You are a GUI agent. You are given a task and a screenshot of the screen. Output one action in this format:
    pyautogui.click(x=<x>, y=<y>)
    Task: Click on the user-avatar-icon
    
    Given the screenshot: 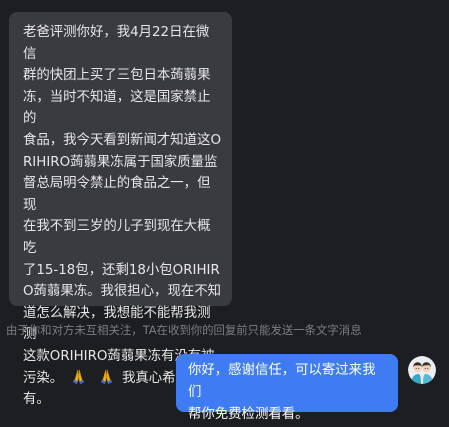 What is the action you would take?
    pyautogui.click(x=422, y=370)
    